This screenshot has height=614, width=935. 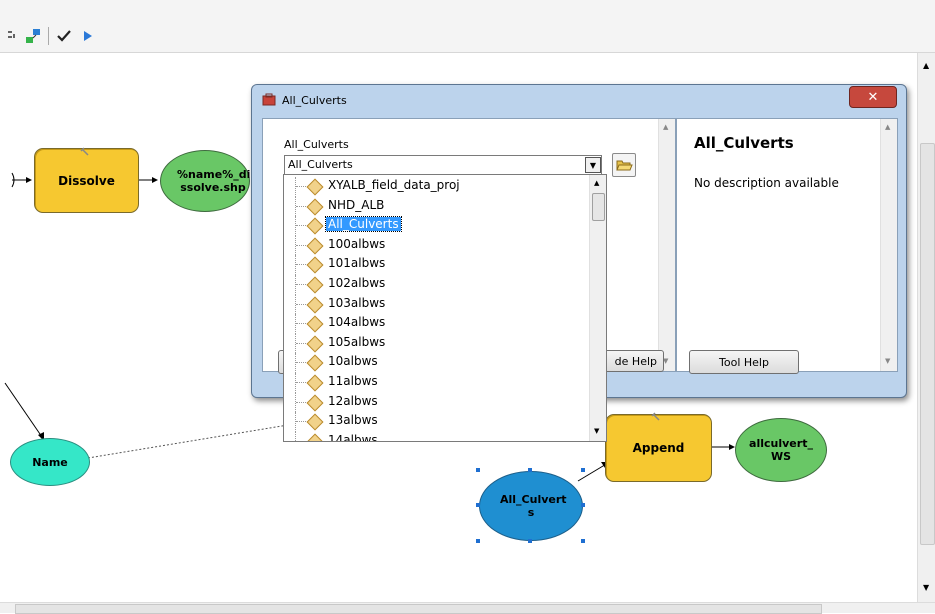 I want to click on dropdown-item-label: 14albws, so click(x=353, y=437).